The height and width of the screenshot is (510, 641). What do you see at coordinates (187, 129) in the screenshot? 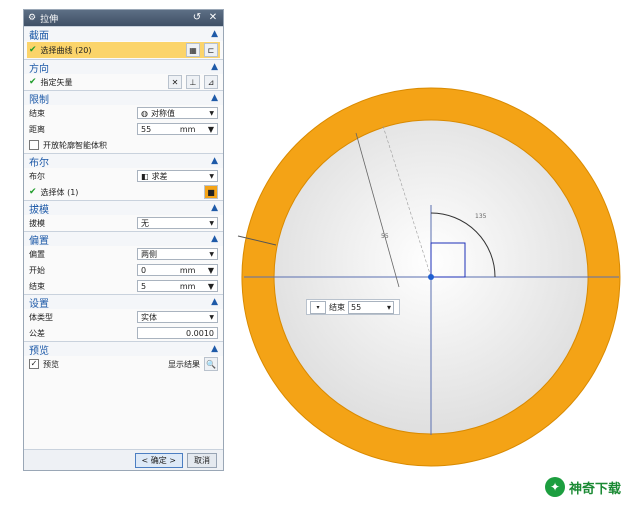
I see `distance-unit: mm` at bounding box center [187, 129].